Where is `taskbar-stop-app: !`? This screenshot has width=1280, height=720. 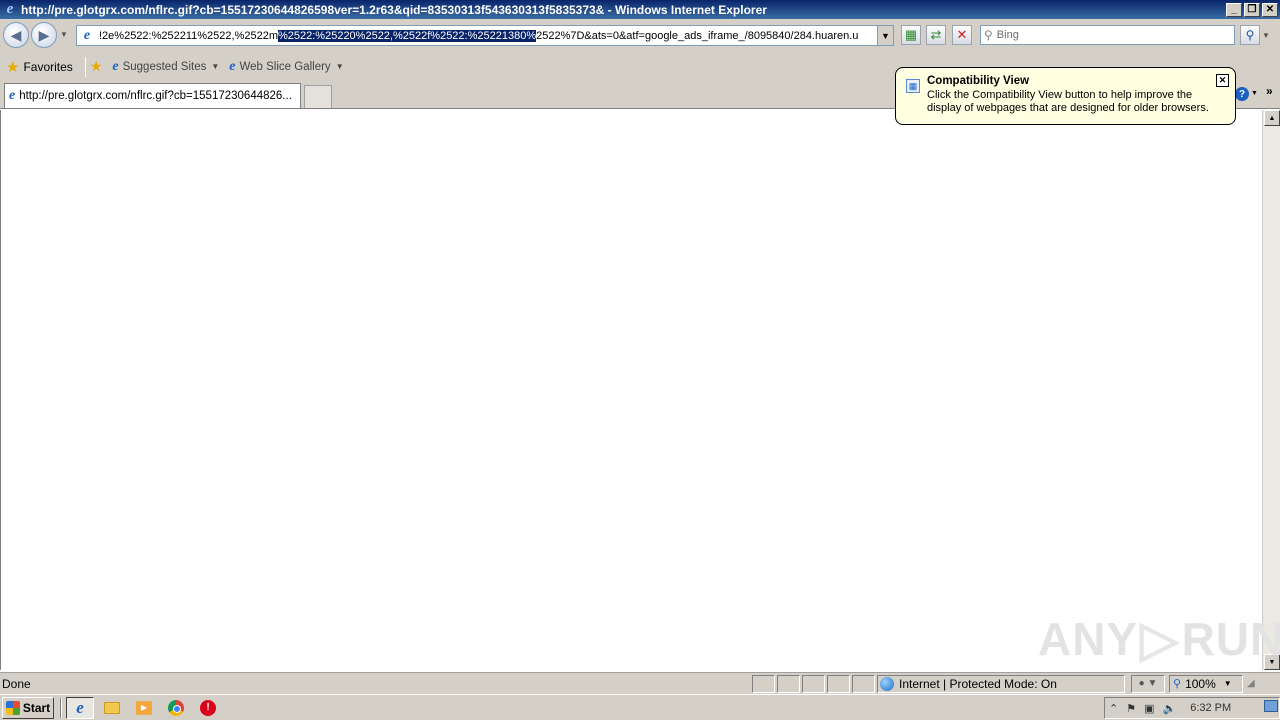 taskbar-stop-app: ! is located at coordinates (208, 708).